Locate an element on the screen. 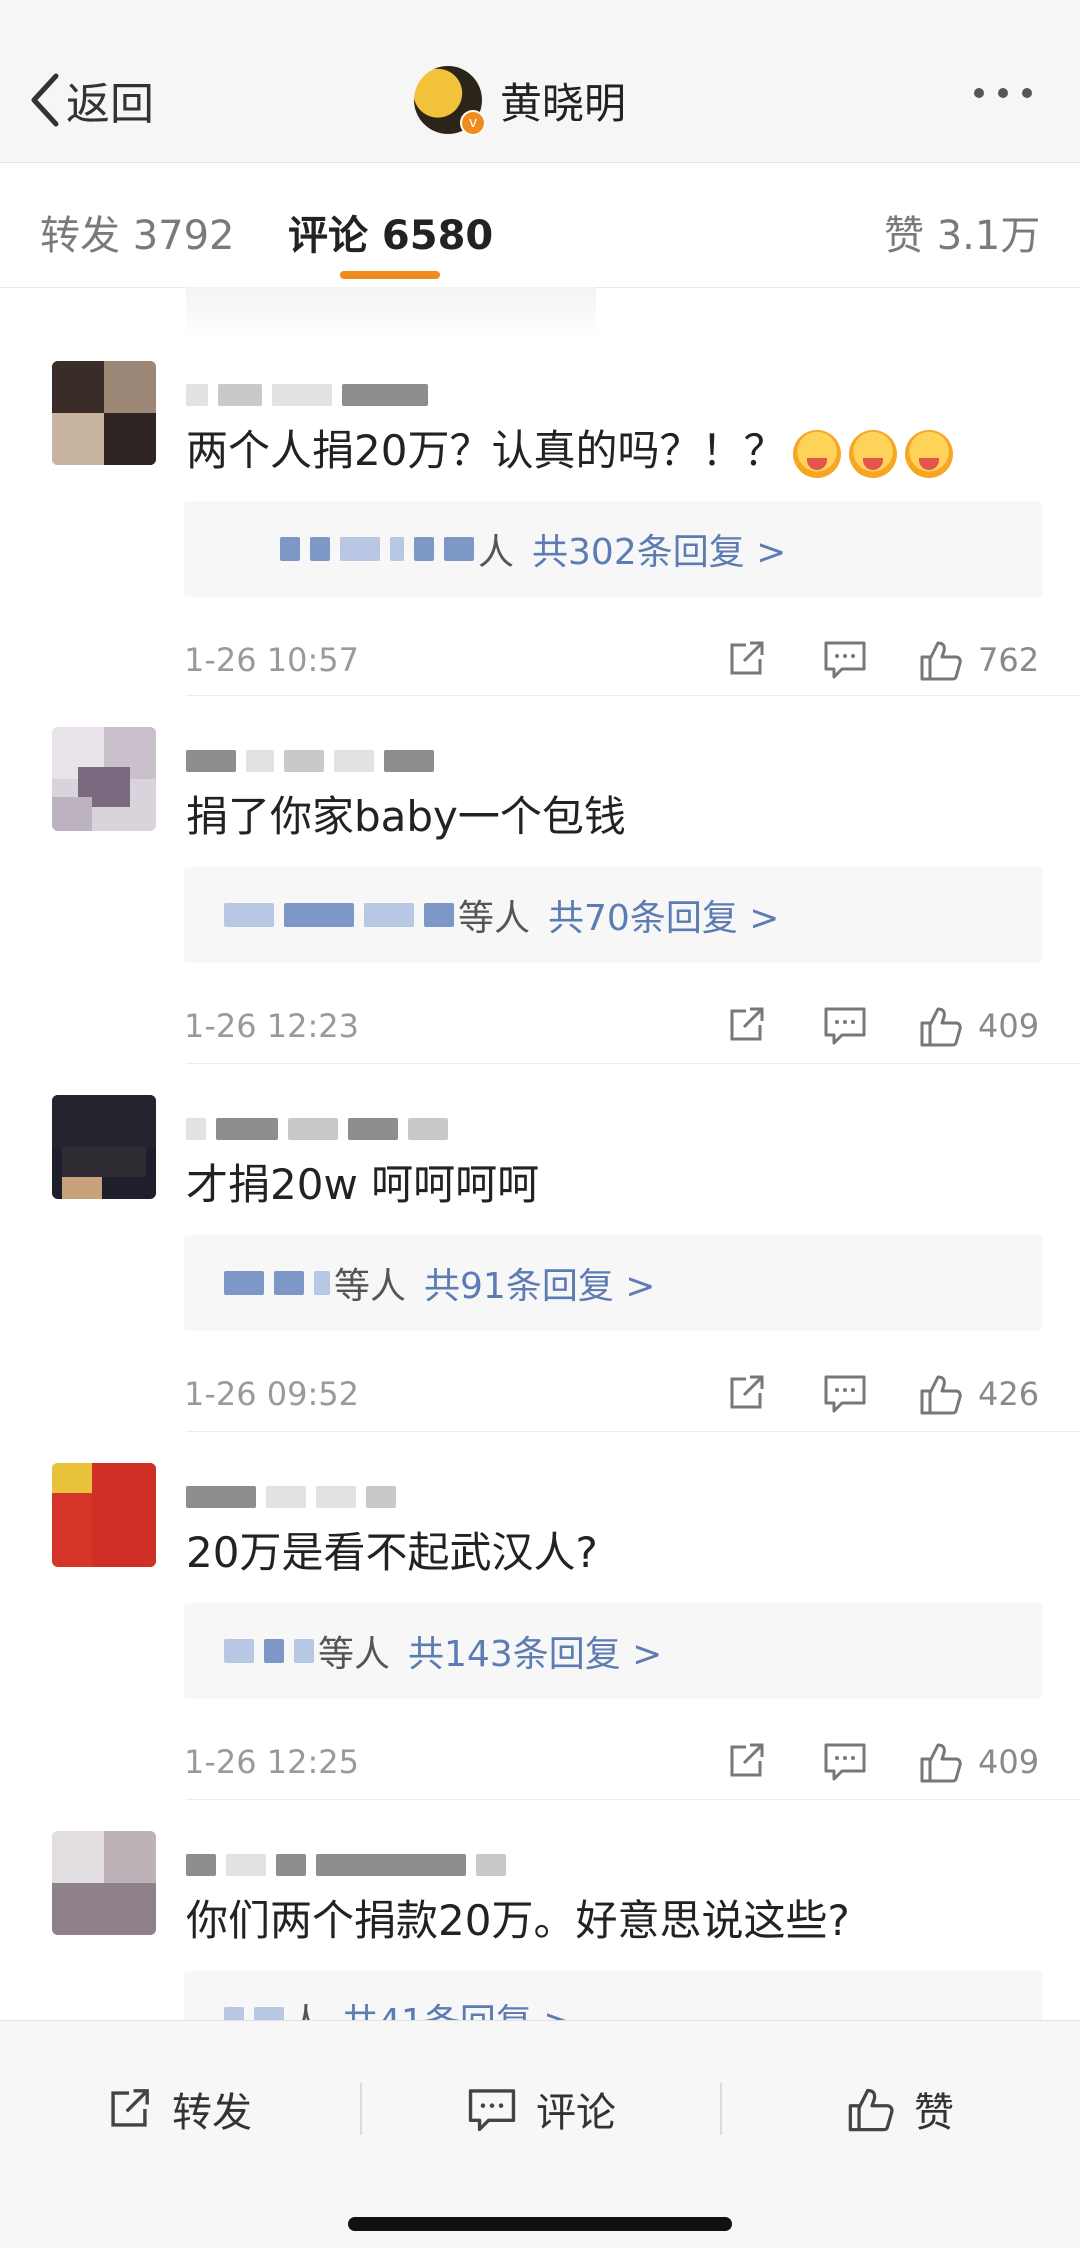 This screenshot has width=1080, height=2248. previous-comment-remnant is located at coordinates (391, 313).